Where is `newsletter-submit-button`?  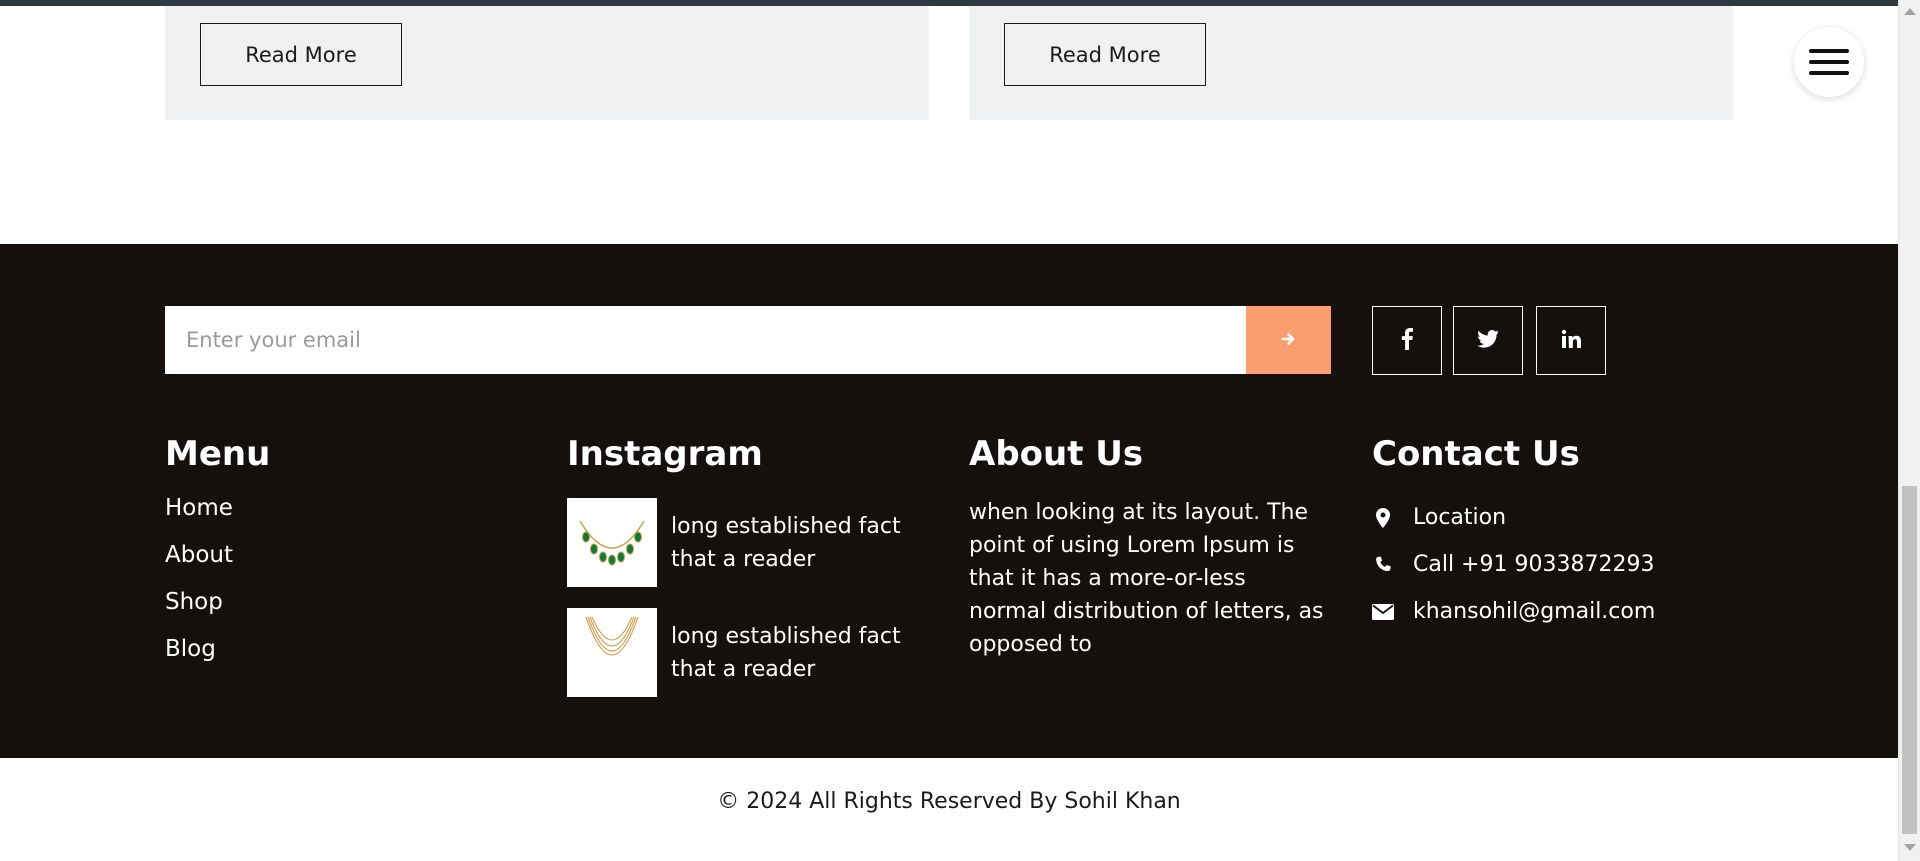 newsletter-submit-button is located at coordinates (1288, 340).